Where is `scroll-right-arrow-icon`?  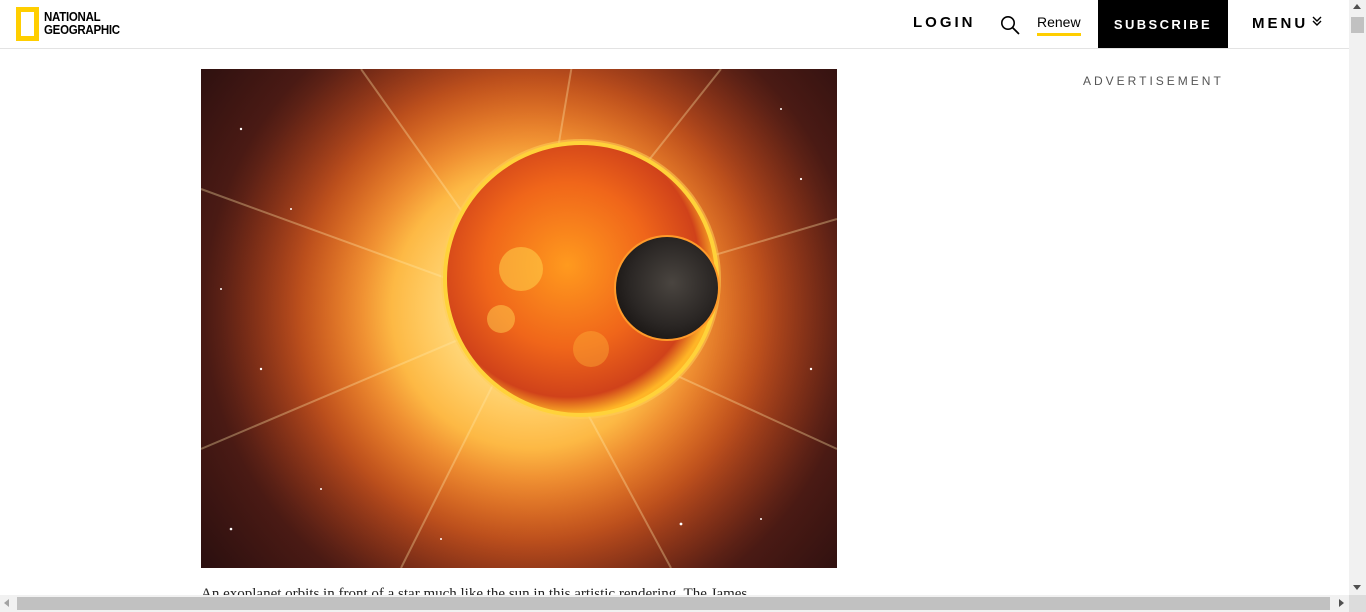
scroll-right-arrow-icon is located at coordinates (1341, 603).